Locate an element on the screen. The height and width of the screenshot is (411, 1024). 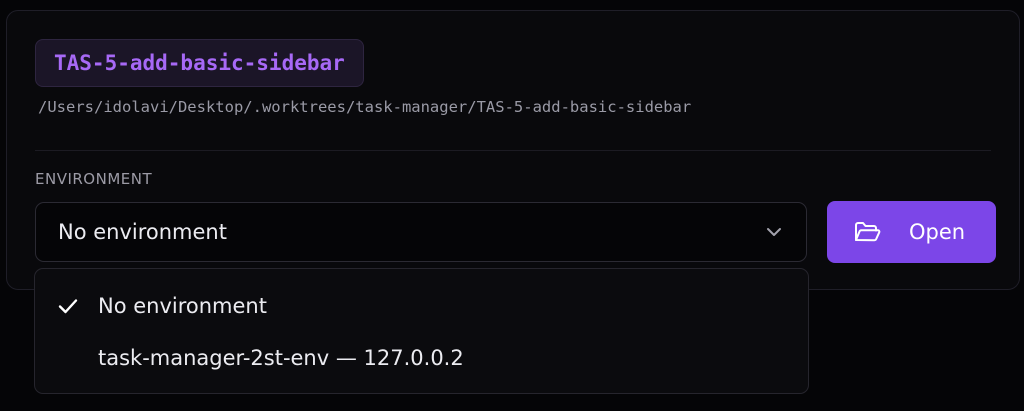
environment-select: No environment is located at coordinates (421, 232).